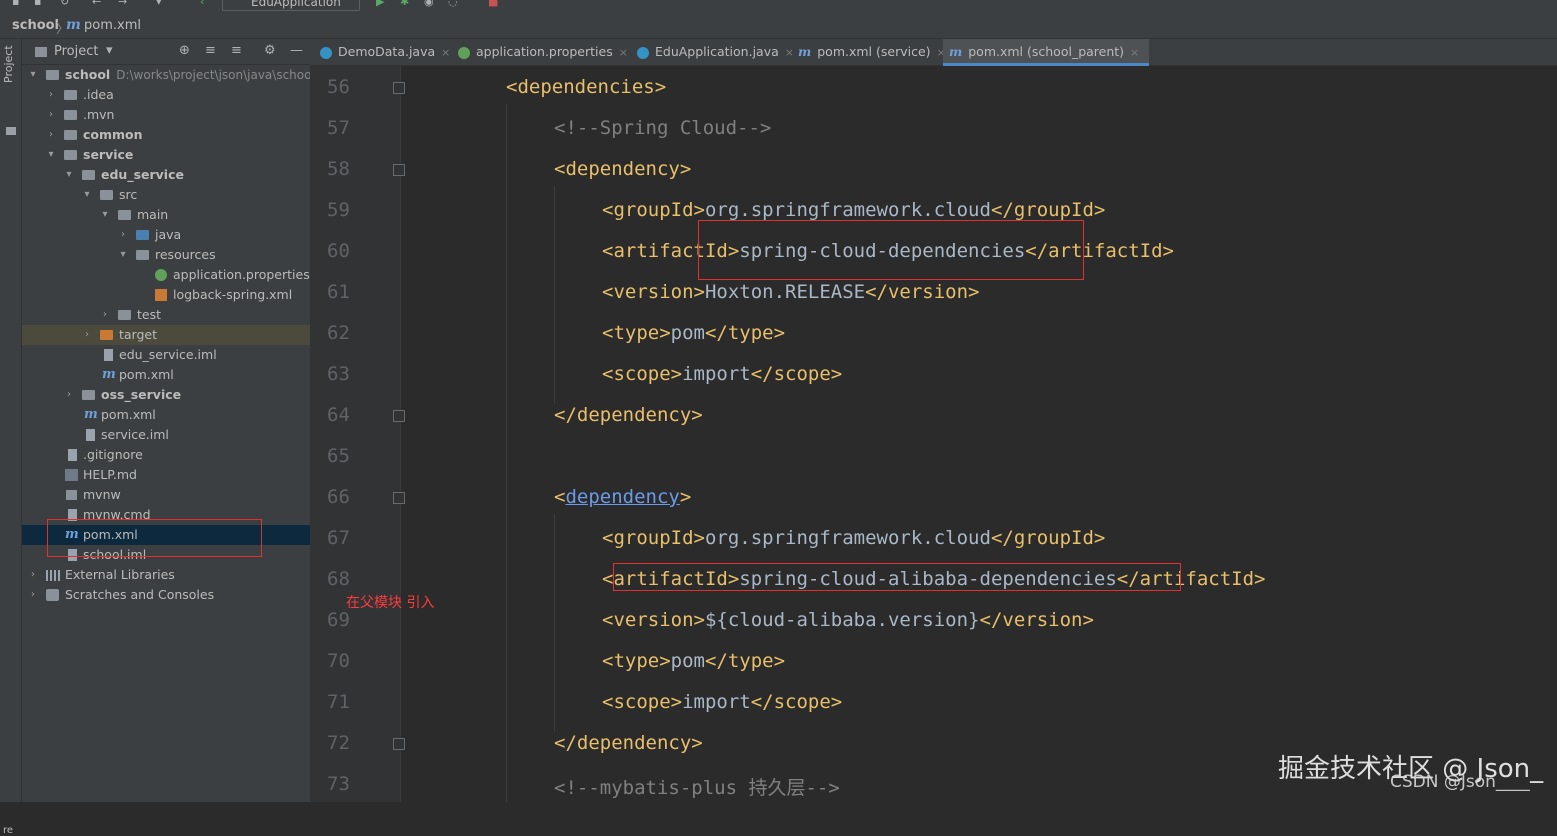 Image resolution: width=1557 pixels, height=836 pixels. I want to click on locate-icon: ⊕, so click(184, 50).